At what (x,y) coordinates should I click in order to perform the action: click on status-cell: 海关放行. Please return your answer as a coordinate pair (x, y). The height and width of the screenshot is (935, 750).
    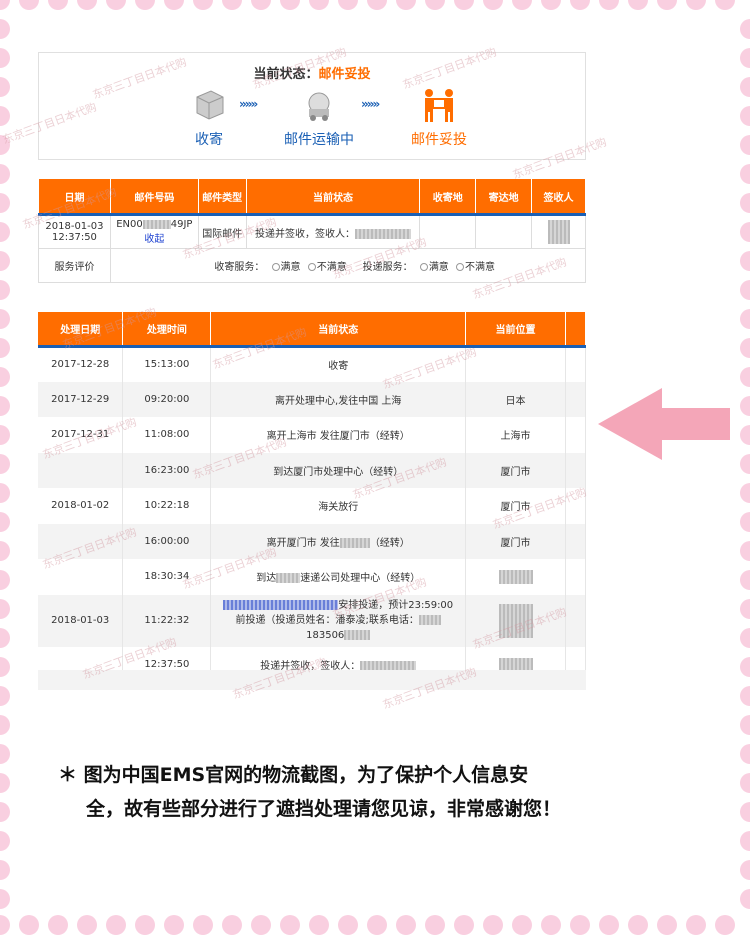
    Looking at the image, I should click on (338, 506).